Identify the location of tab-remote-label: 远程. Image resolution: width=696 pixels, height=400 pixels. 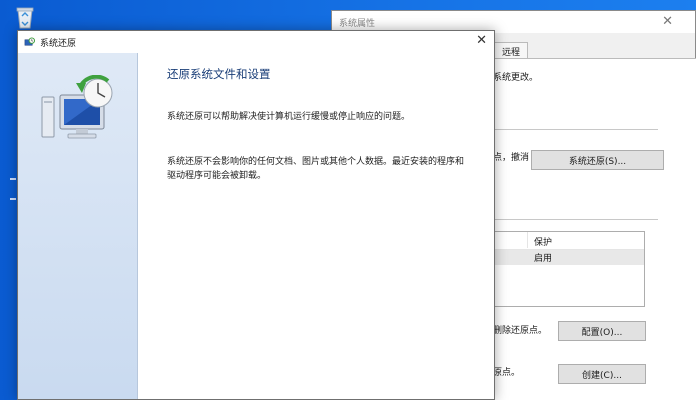
(511, 52).